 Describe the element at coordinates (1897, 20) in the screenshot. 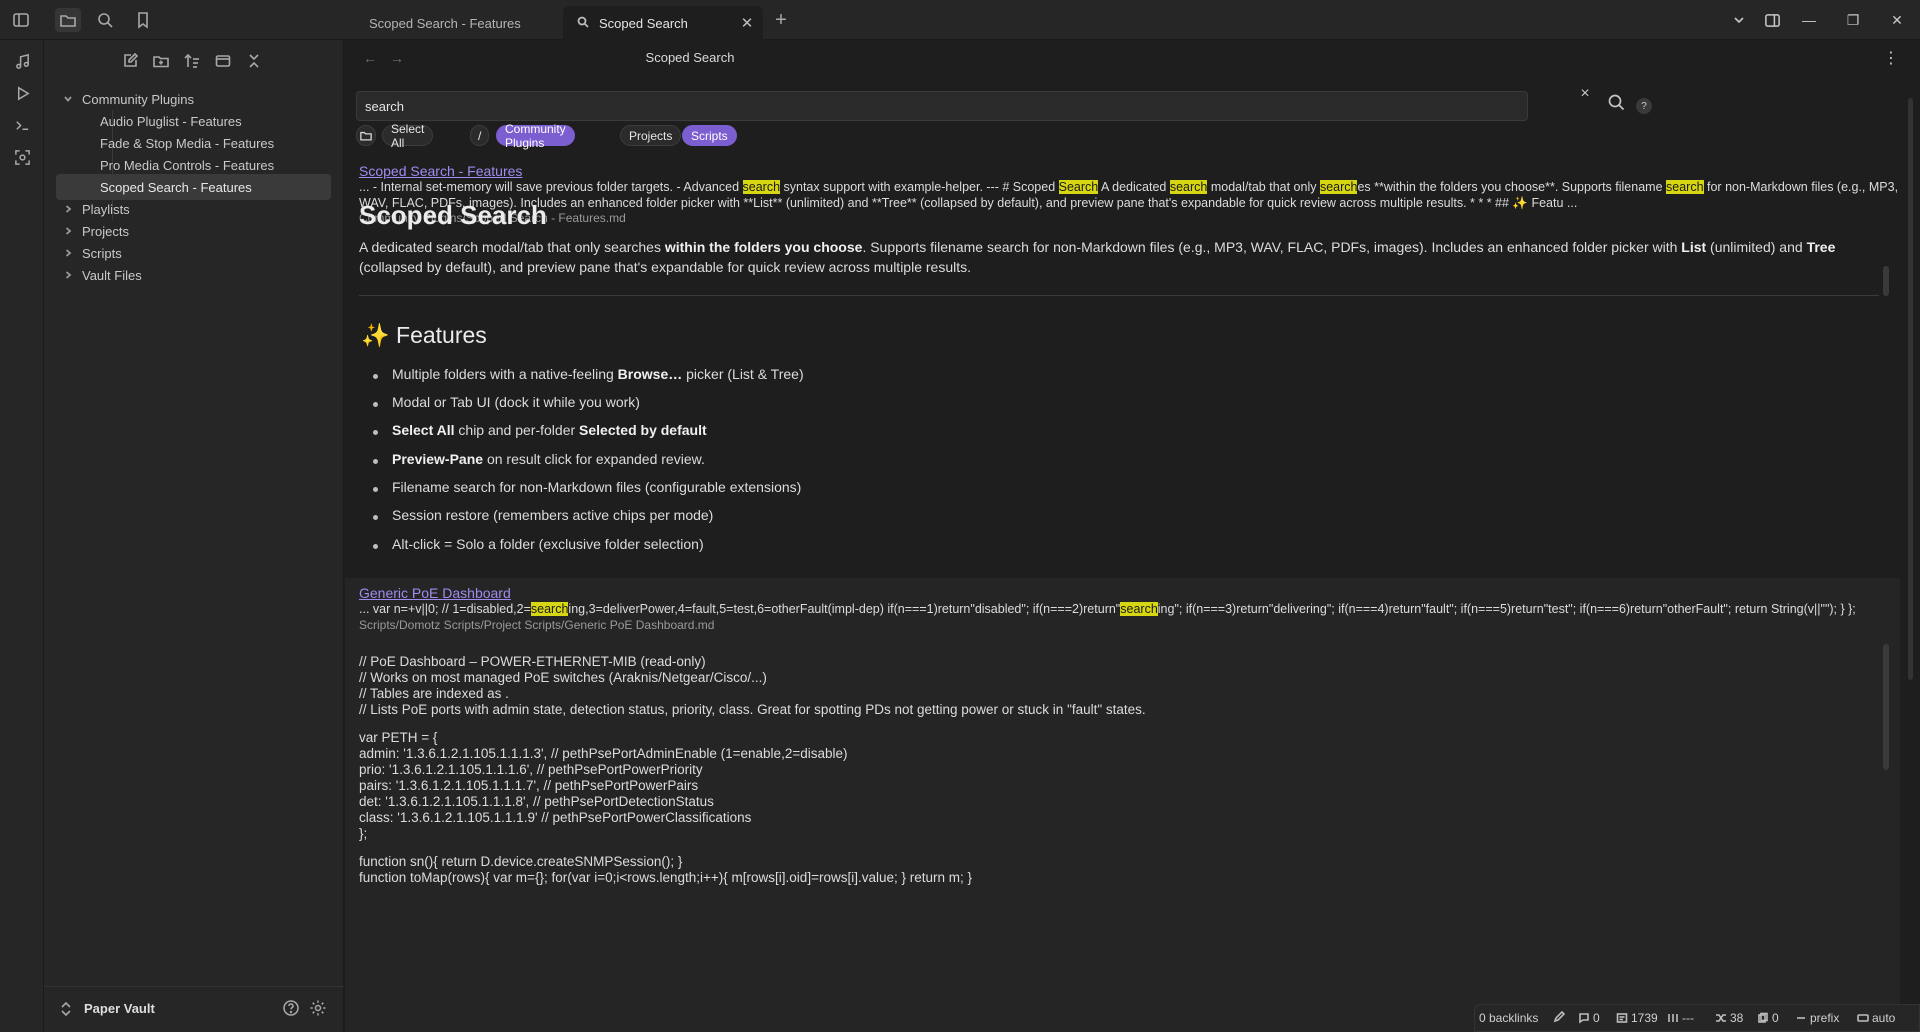

I see `window-close-icon: ✕` at that location.